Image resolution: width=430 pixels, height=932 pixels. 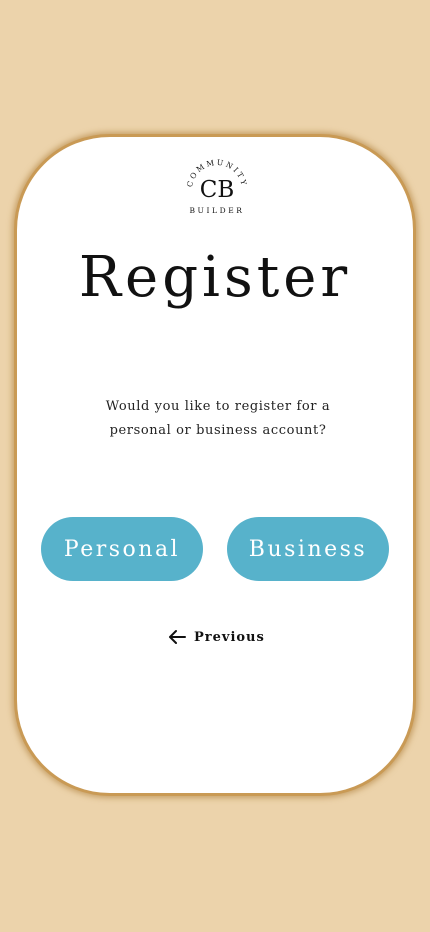 I want to click on question-line-2: personal or business account?, so click(x=218, y=430).